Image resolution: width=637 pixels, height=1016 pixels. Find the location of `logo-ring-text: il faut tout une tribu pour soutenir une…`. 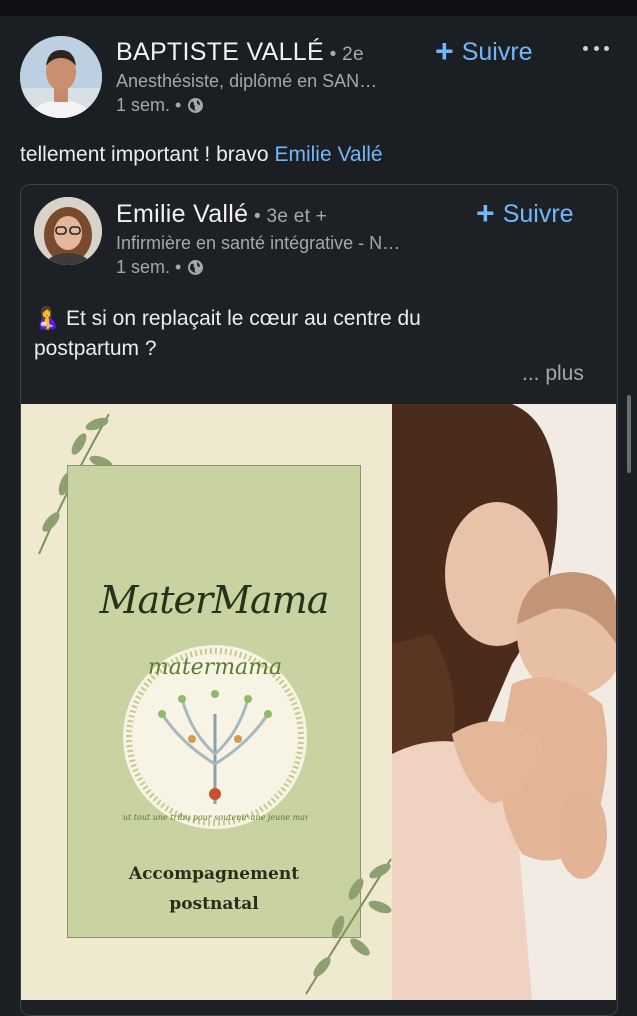

logo-ring-text: il faut tout une tribu pour soutenir une… is located at coordinates (215, 817).